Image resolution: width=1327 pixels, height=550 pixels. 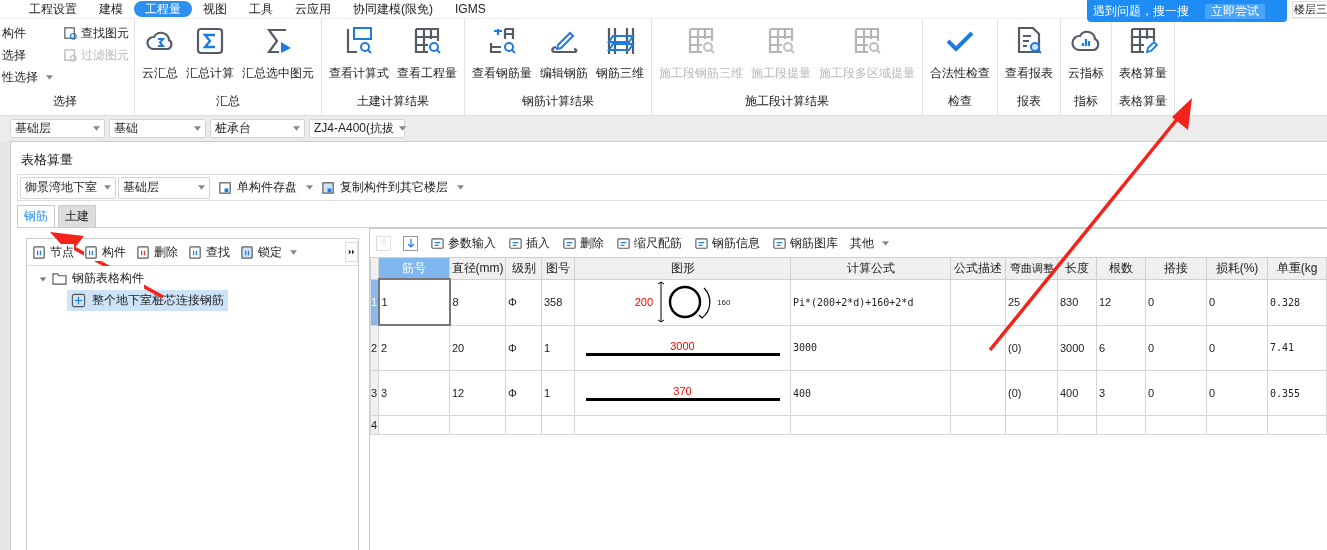 I want to click on toolbar-button: 钢筋图库, so click(x=805, y=243).